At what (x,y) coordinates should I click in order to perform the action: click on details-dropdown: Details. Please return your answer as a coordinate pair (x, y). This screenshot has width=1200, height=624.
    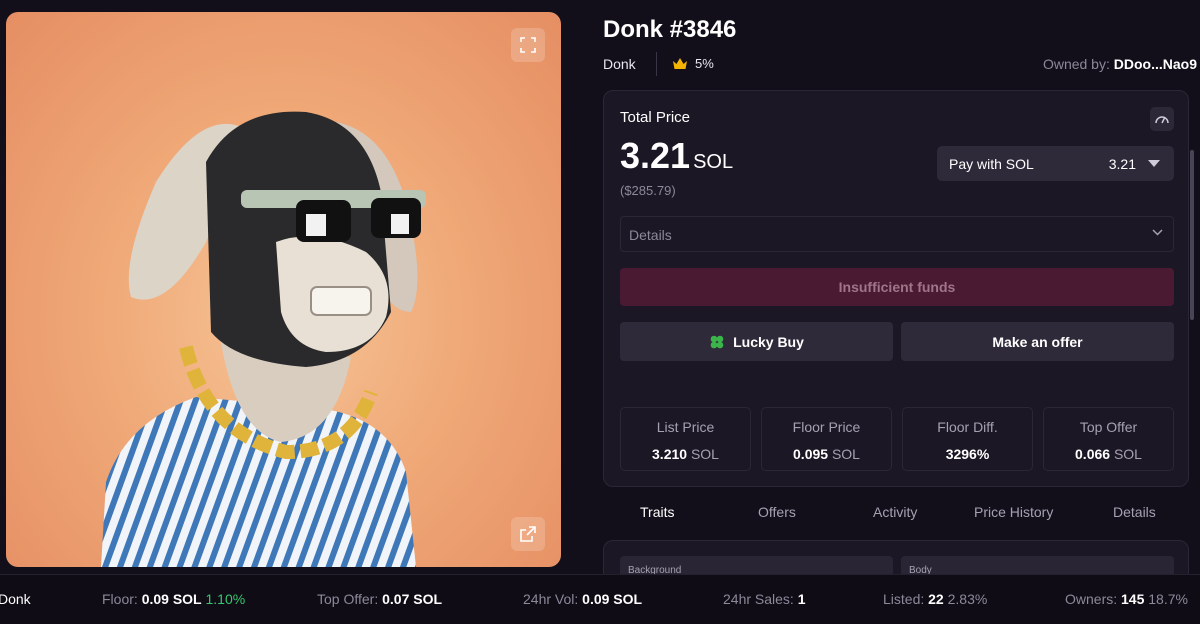
    Looking at the image, I should click on (897, 234).